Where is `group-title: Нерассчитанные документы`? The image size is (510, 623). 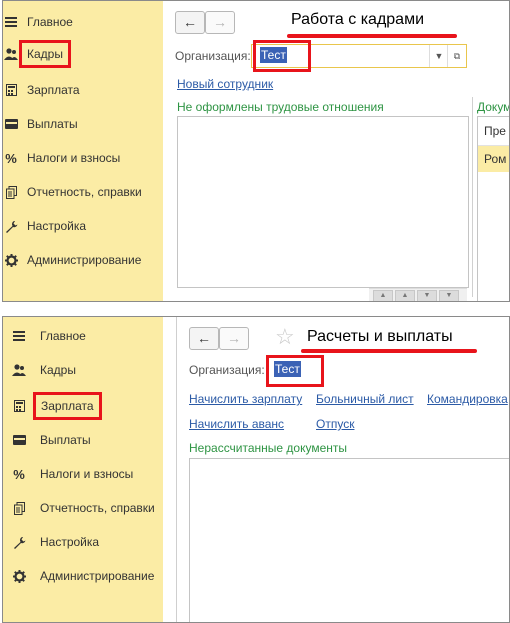 group-title: Нерассчитанные документы is located at coordinates (268, 448).